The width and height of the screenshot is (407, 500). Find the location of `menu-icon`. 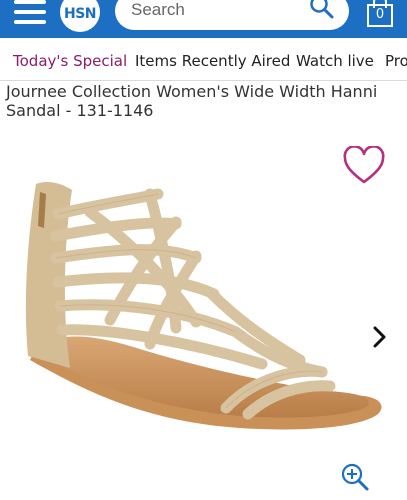

menu-icon is located at coordinates (31, 13).